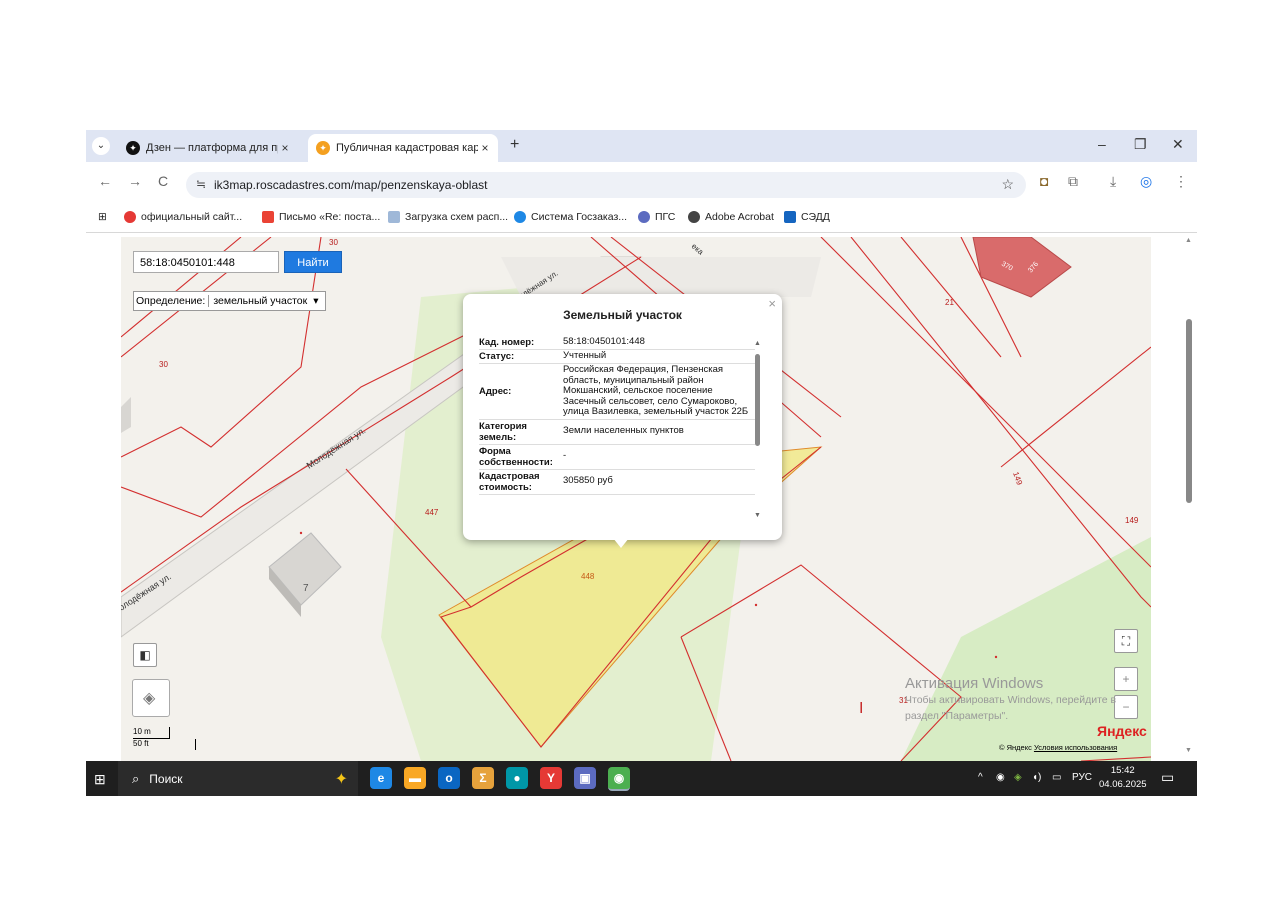 This screenshot has width=1280, height=905. Describe the element at coordinates (105, 181) in the screenshot. I see `back-button: ←` at that location.